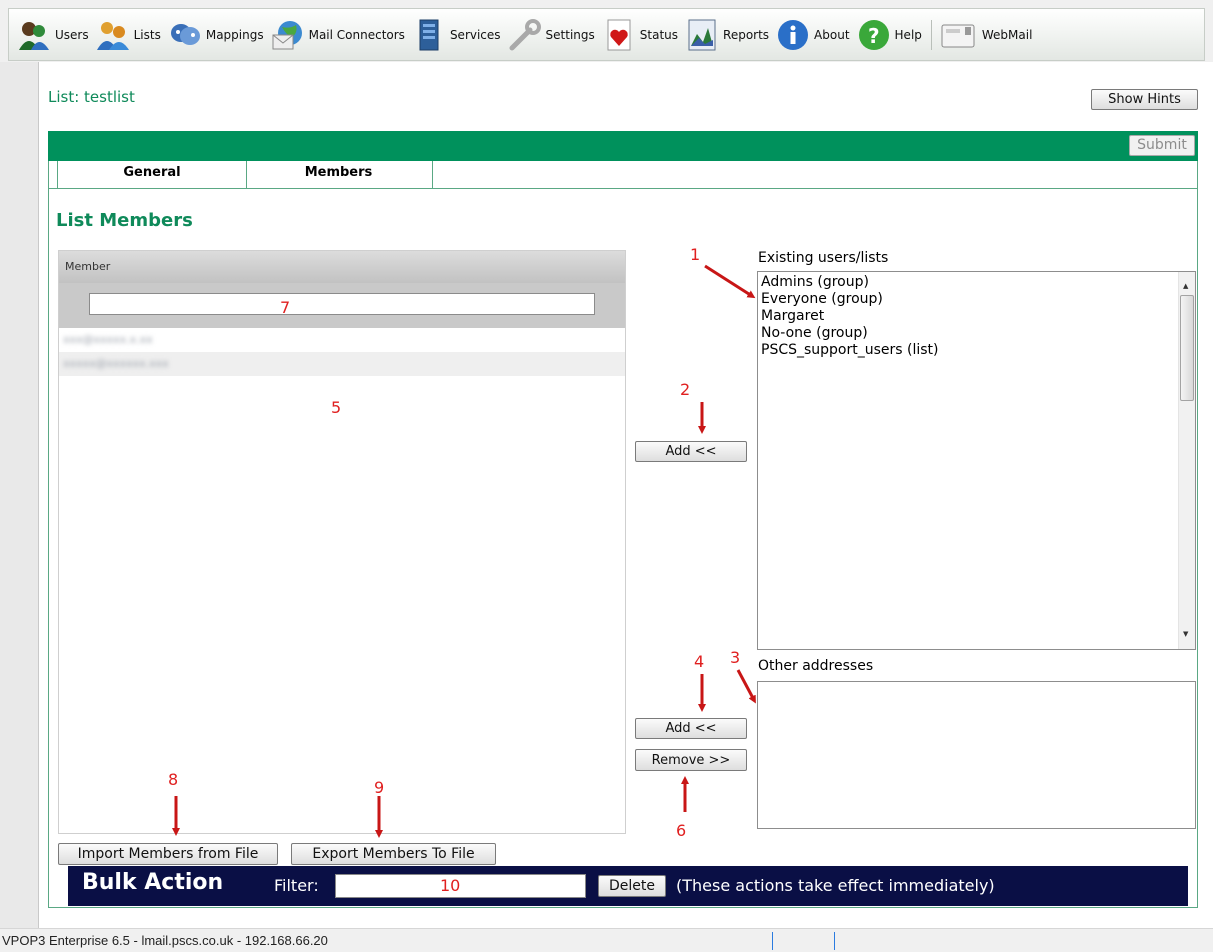  Describe the element at coordinates (168, 854) in the screenshot. I see `import-members-button: Import Members from File` at that location.